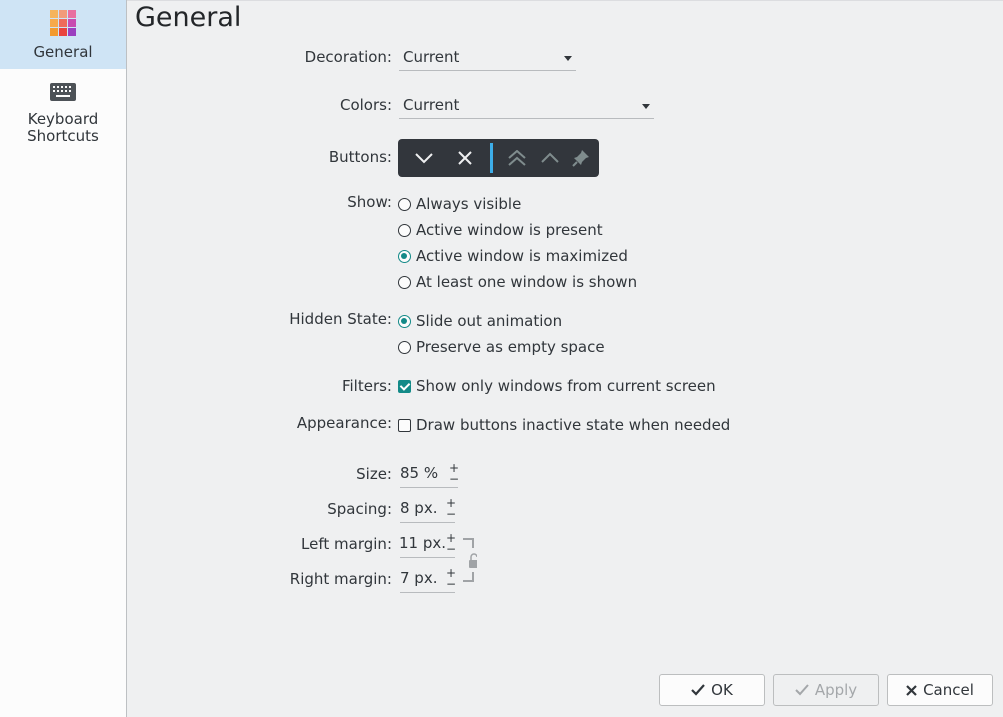  I want to click on appearance-label: Appearance:, so click(344, 423).